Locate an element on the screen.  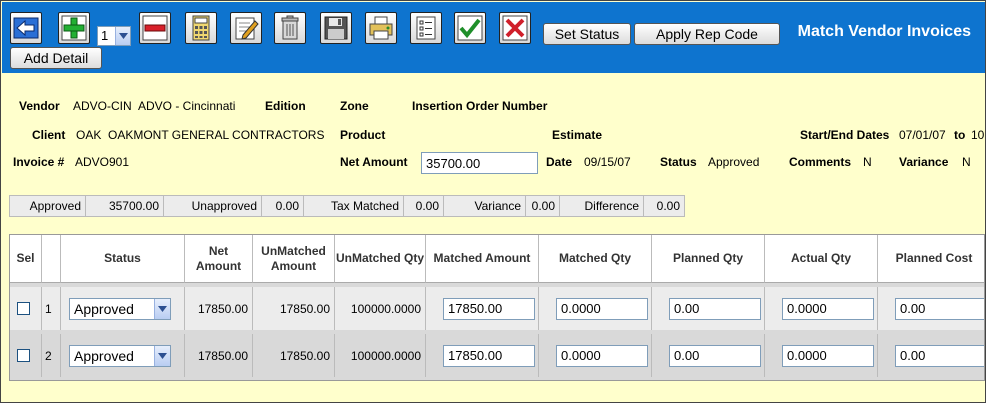
printer-icon is located at coordinates (381, 28).